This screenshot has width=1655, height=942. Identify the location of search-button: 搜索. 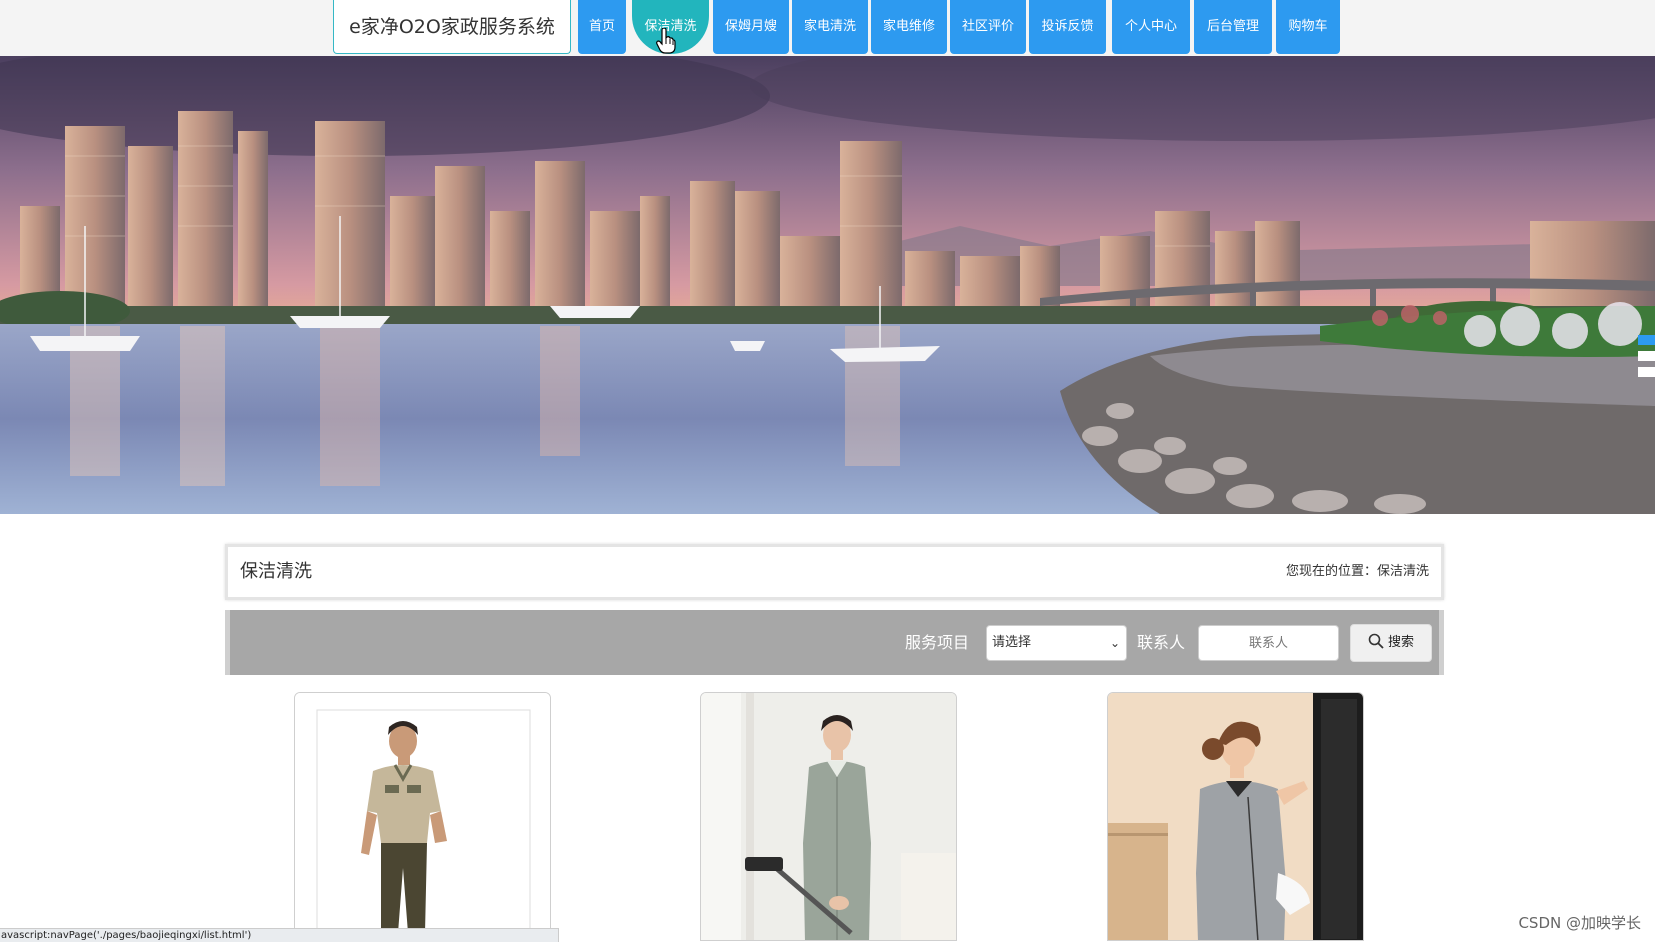
(1391, 643).